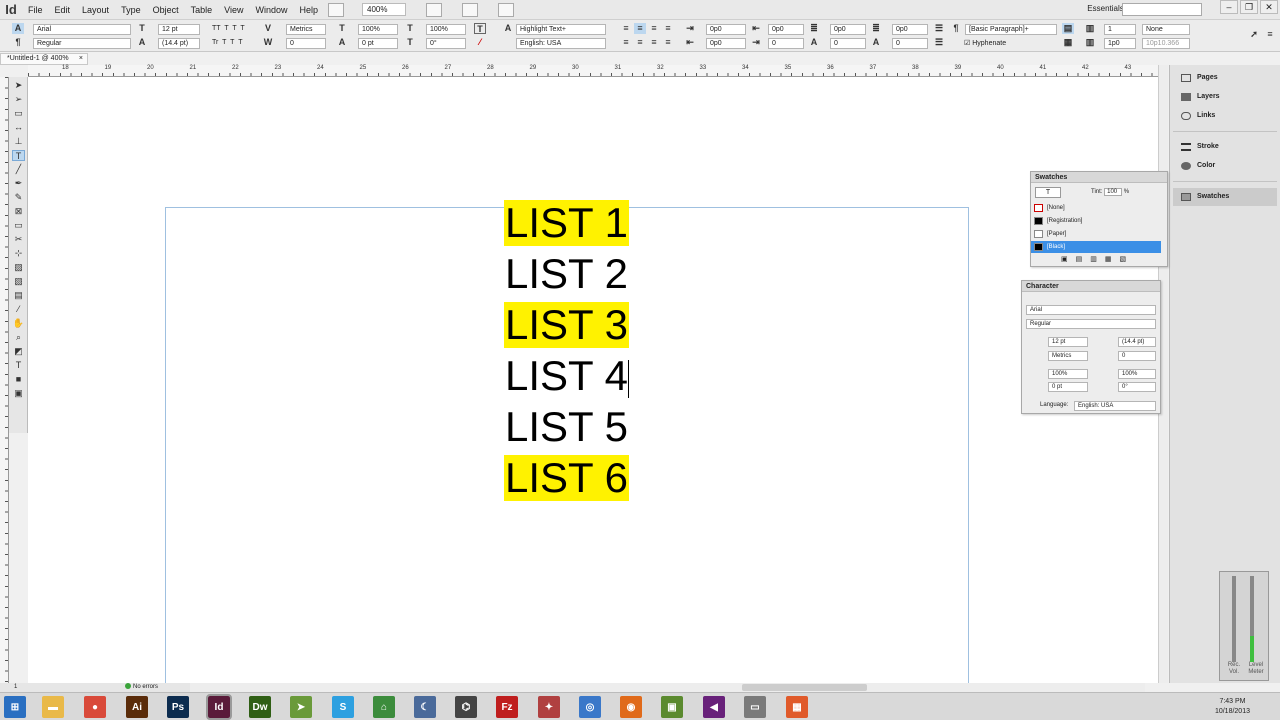  Describe the element at coordinates (626, 42) in the screenshot. I see `justify-left-icon: ≡` at that location.